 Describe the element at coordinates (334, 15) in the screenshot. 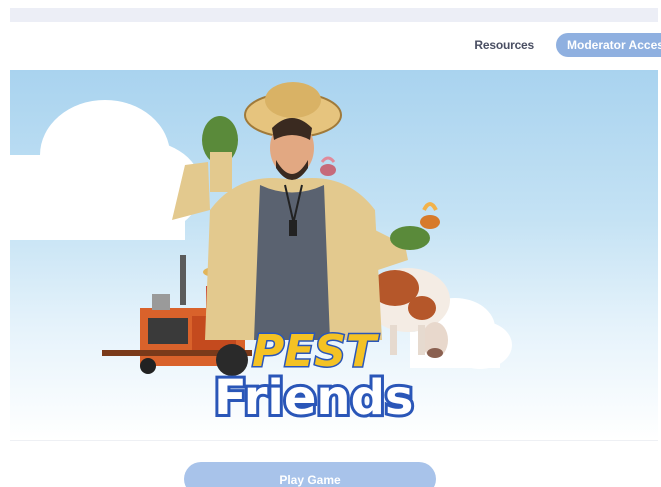

I see `top-strip` at that location.